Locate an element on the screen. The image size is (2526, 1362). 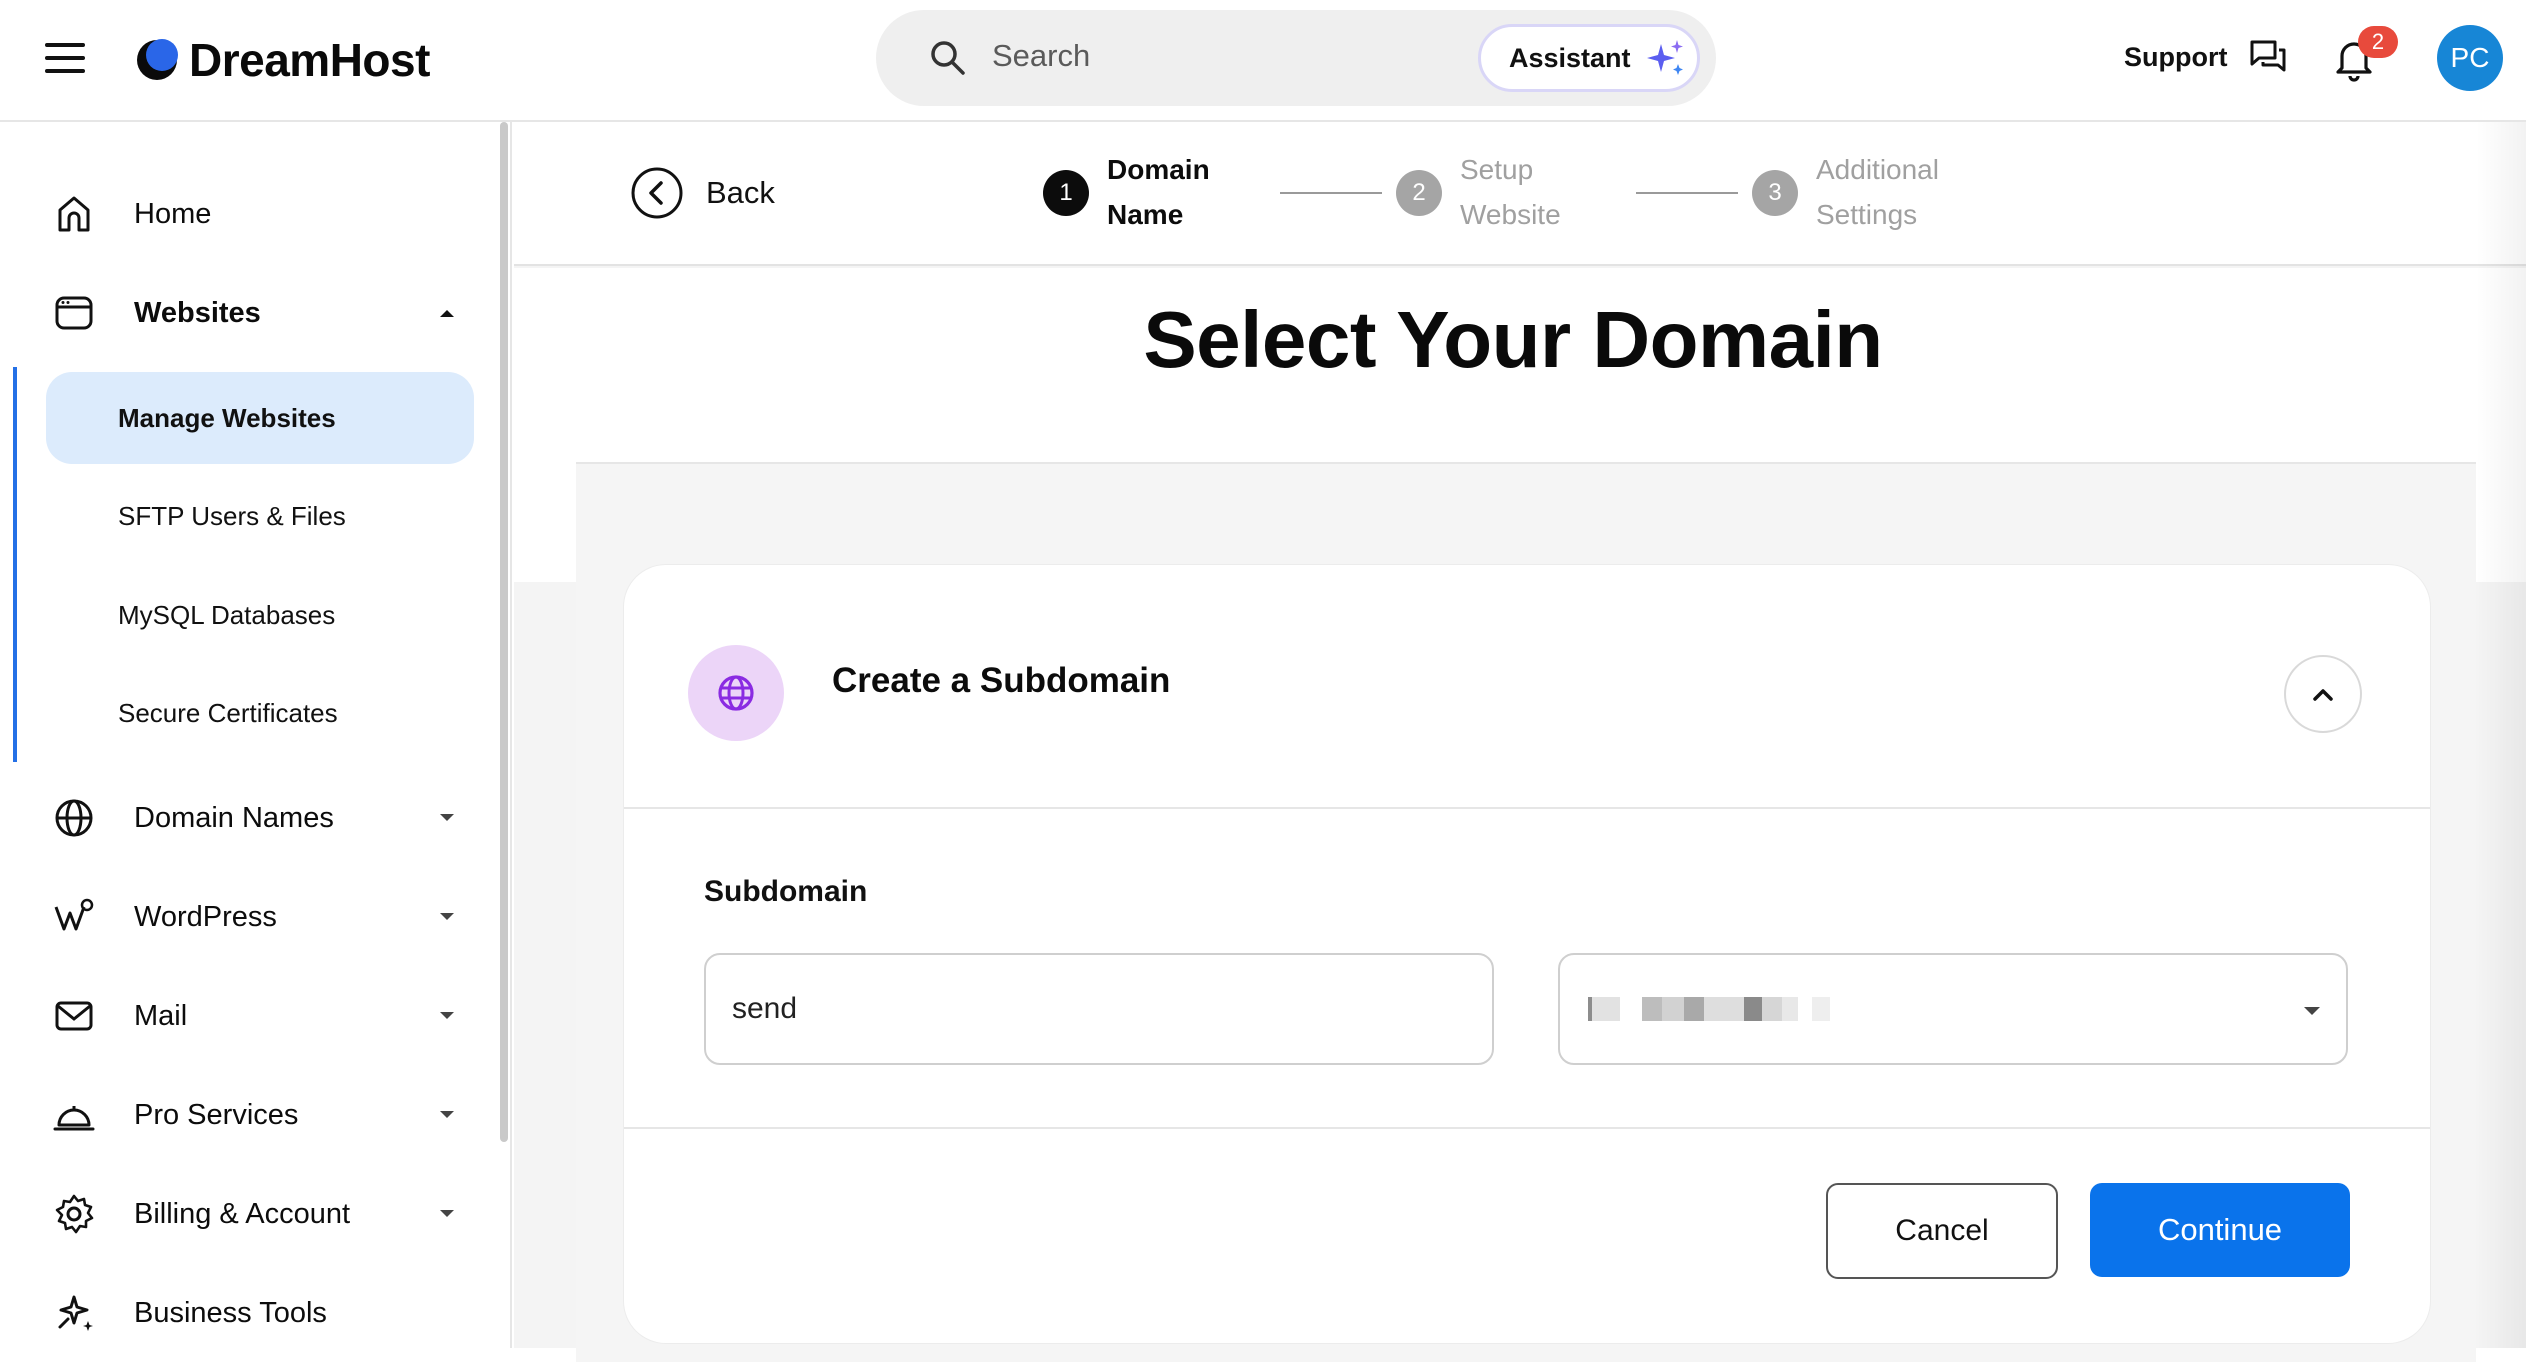
support-link: Support is located at coordinates (2205, 57).